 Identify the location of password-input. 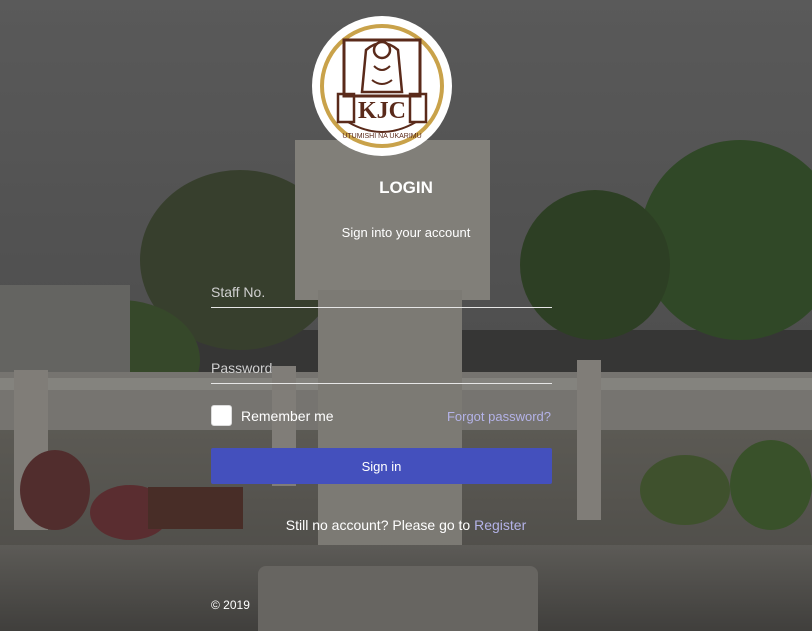
(381, 369).